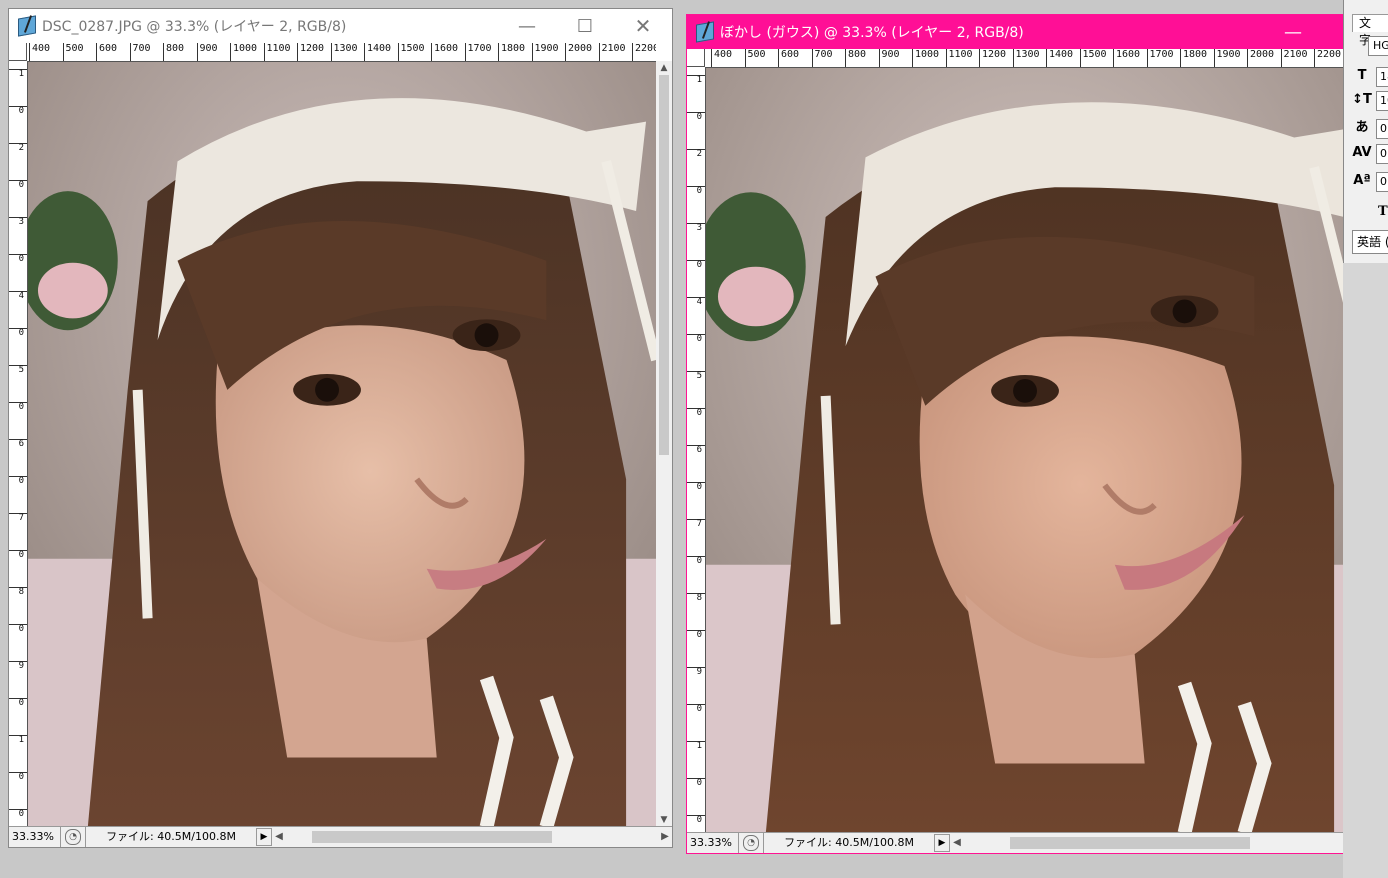  Describe the element at coordinates (1362, 152) in the screenshot. I see `tracking-icon: AV` at that location.